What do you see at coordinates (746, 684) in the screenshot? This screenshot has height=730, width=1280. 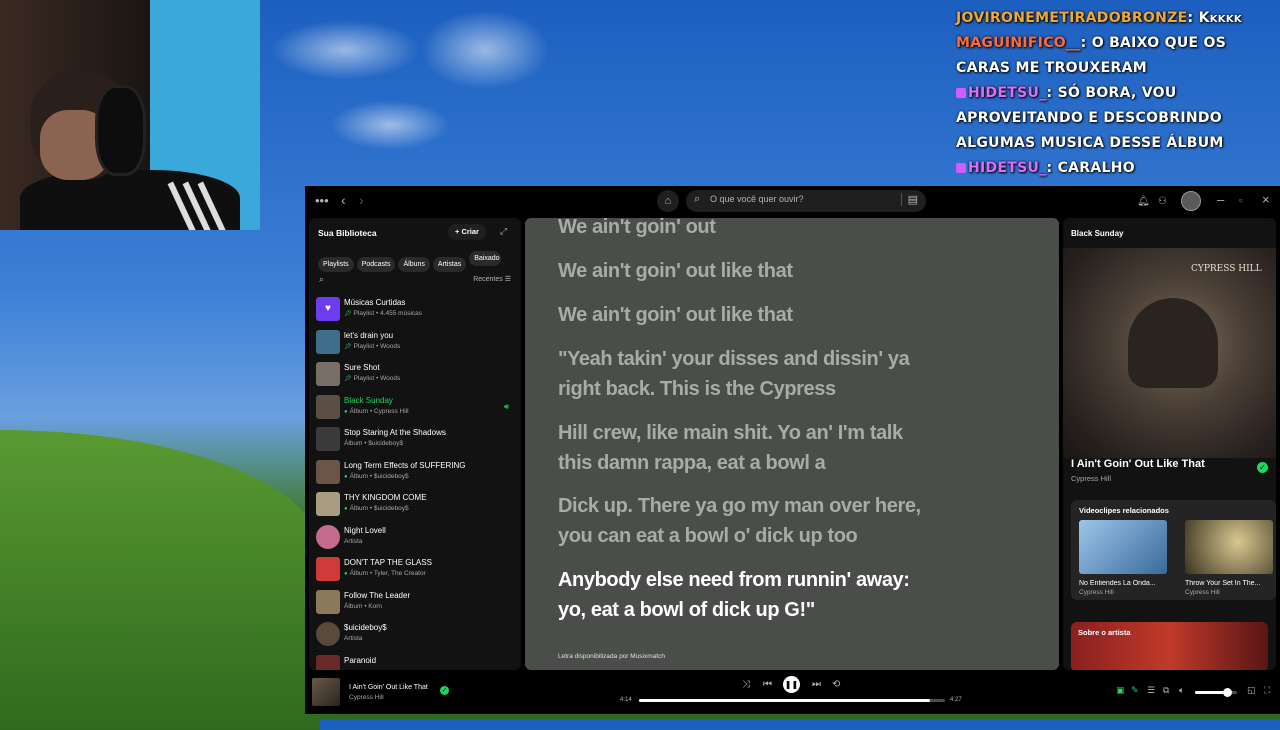 I see `shuffle-icon: ⤨` at bounding box center [746, 684].